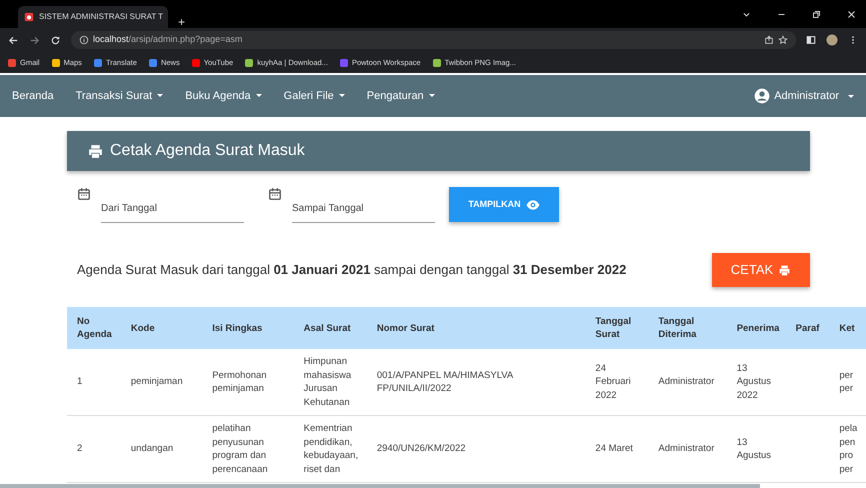  Describe the element at coordinates (330, 328) in the screenshot. I see `column-header: Asal Surat` at that location.